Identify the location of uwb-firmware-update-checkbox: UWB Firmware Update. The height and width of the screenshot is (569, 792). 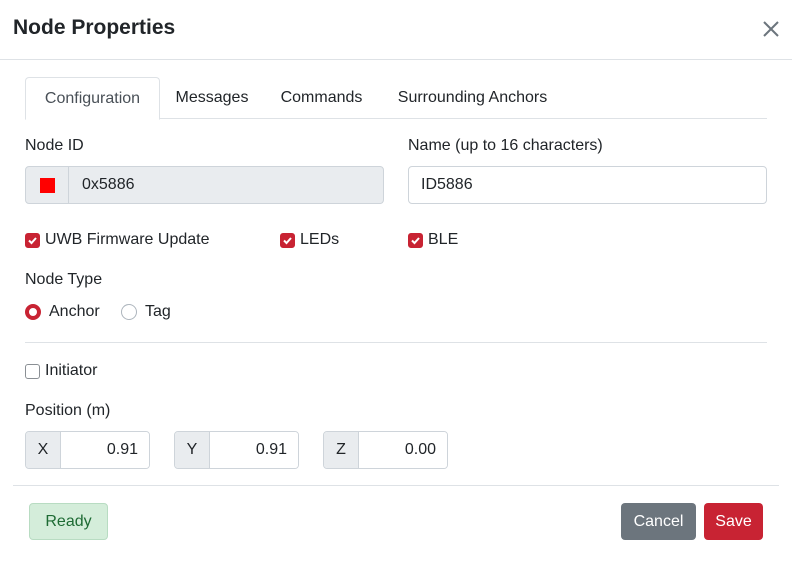
(117, 240).